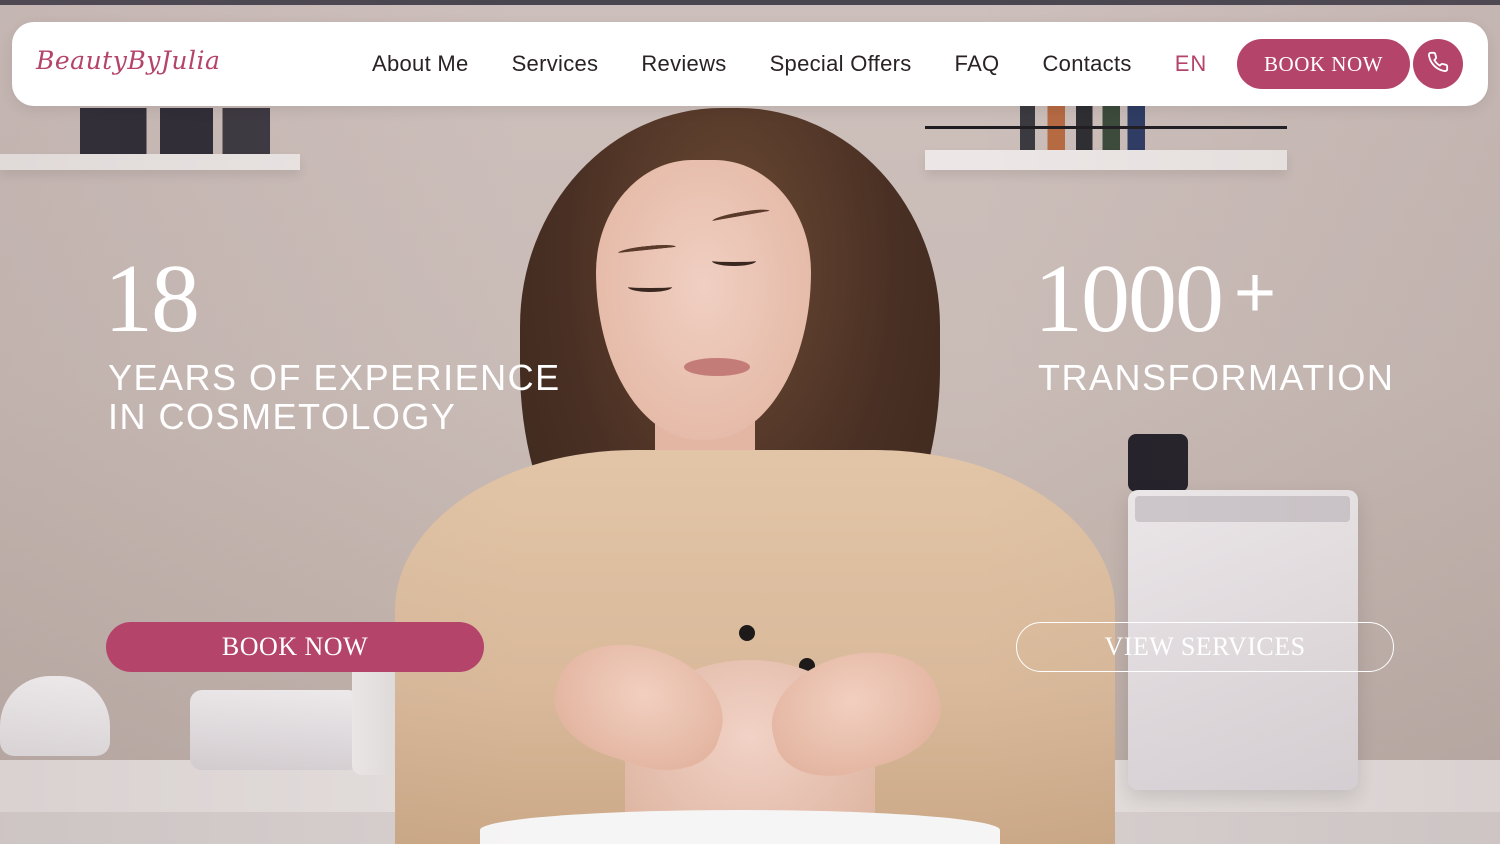 The width and height of the screenshot is (1500, 844). I want to click on transformations-number: 1000 +, so click(1155, 299).